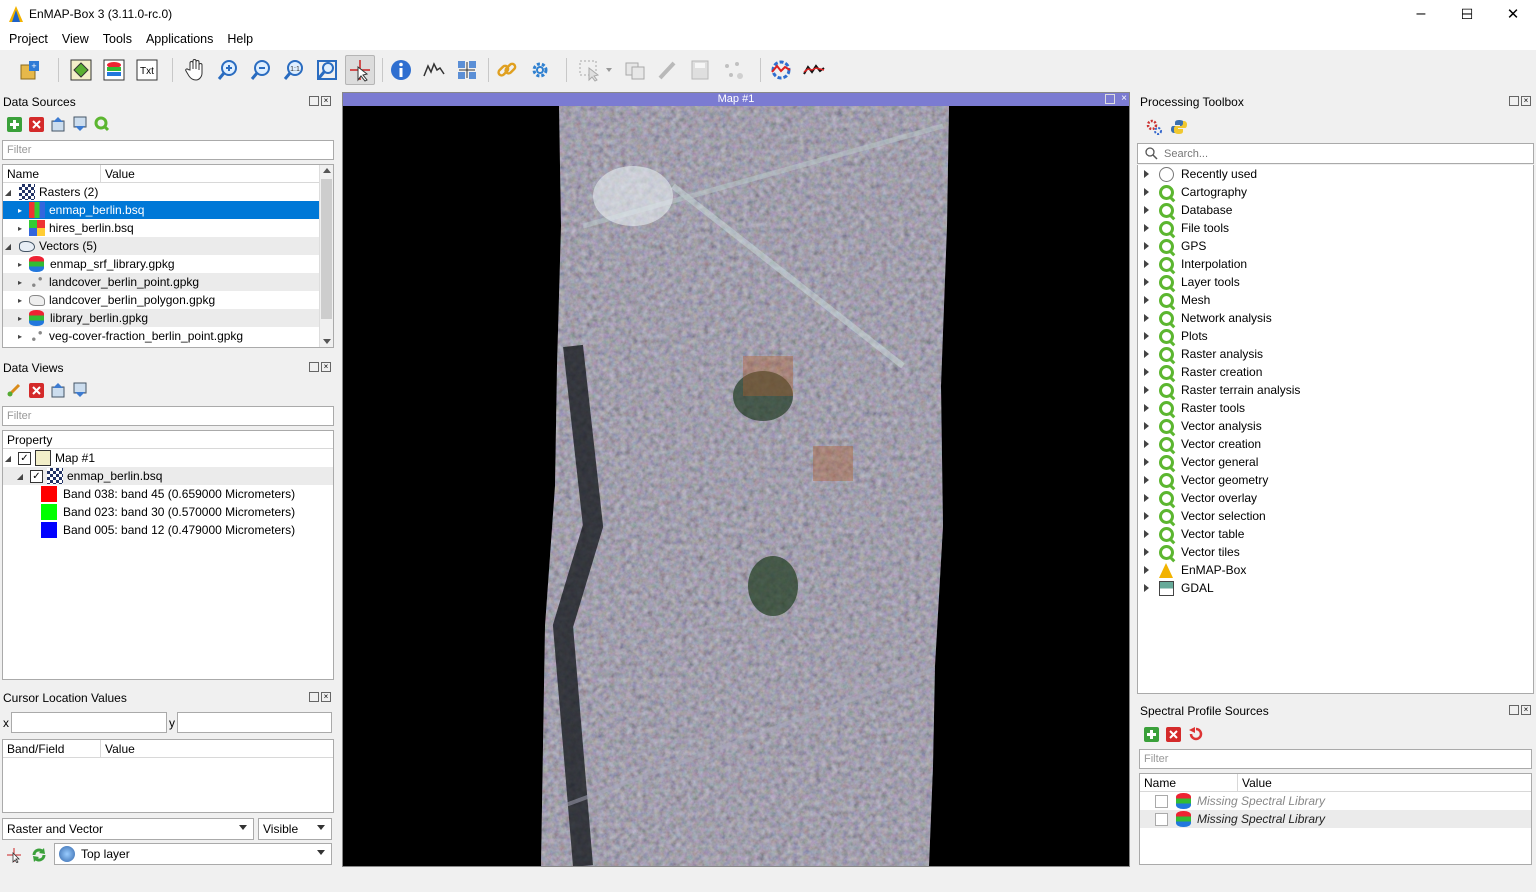  Describe the element at coordinates (589, 70) in the screenshot. I see `select-features-button` at that location.